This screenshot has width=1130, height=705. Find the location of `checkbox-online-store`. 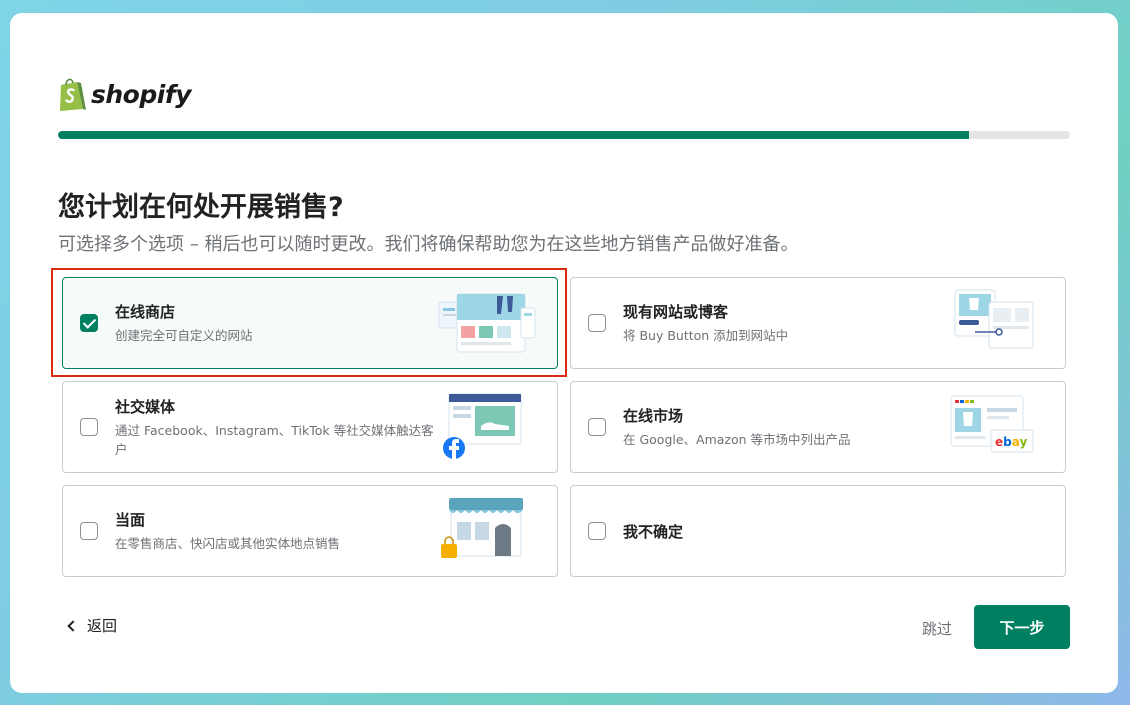

checkbox-online-store is located at coordinates (89, 323).